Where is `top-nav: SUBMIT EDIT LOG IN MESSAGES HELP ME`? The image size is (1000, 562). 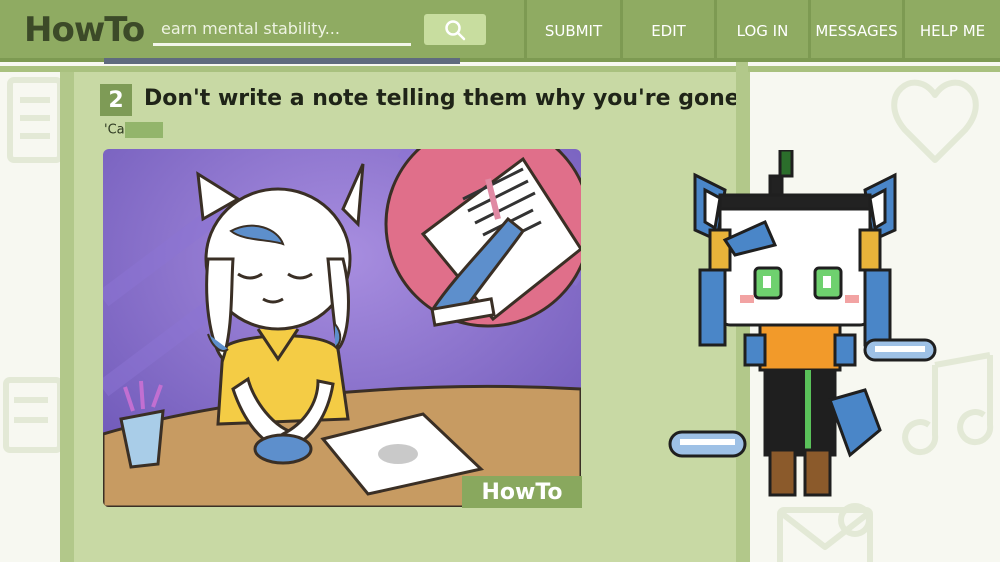 top-nav: SUBMIT EDIT LOG IN MESSAGES HELP ME is located at coordinates (762, 31).